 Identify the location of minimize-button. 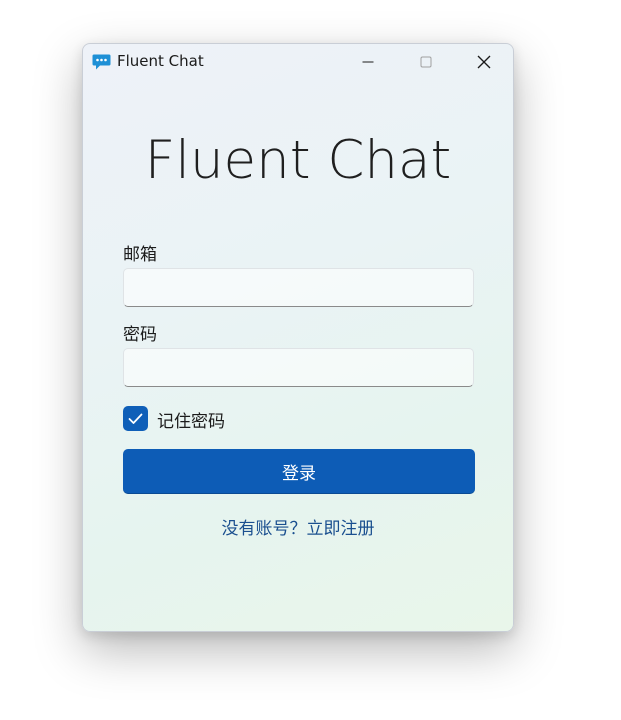
(368, 62).